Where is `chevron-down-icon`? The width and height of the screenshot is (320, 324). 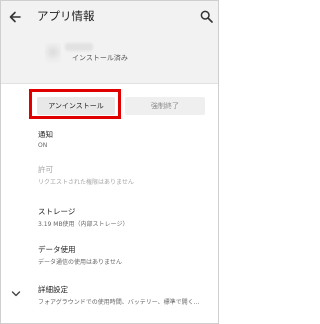
chevron-down-icon is located at coordinates (16, 294).